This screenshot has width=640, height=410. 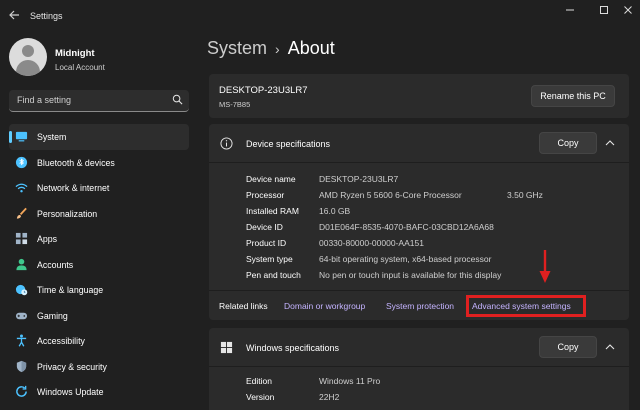 I want to click on spec-label: Edition, so click(x=259, y=381).